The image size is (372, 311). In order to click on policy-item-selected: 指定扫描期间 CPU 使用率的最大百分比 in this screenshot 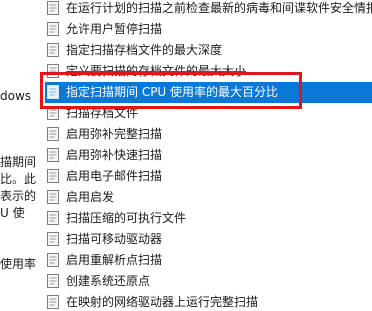, I will do `click(208, 92)`.